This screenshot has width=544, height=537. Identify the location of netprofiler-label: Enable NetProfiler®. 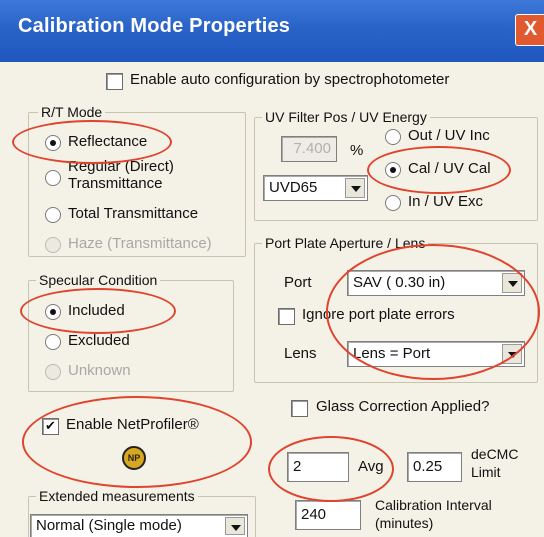
(132, 424).